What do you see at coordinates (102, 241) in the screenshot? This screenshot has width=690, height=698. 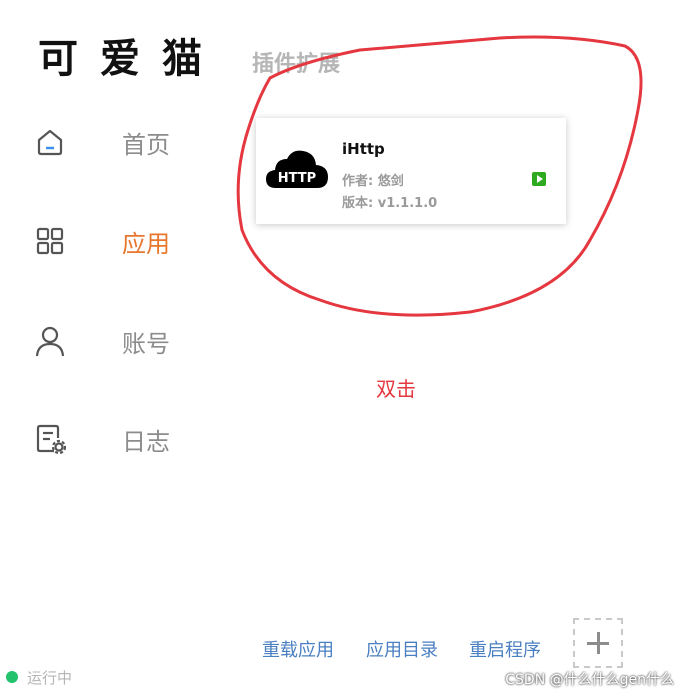 I see `nav-item-apps: 应用` at bounding box center [102, 241].